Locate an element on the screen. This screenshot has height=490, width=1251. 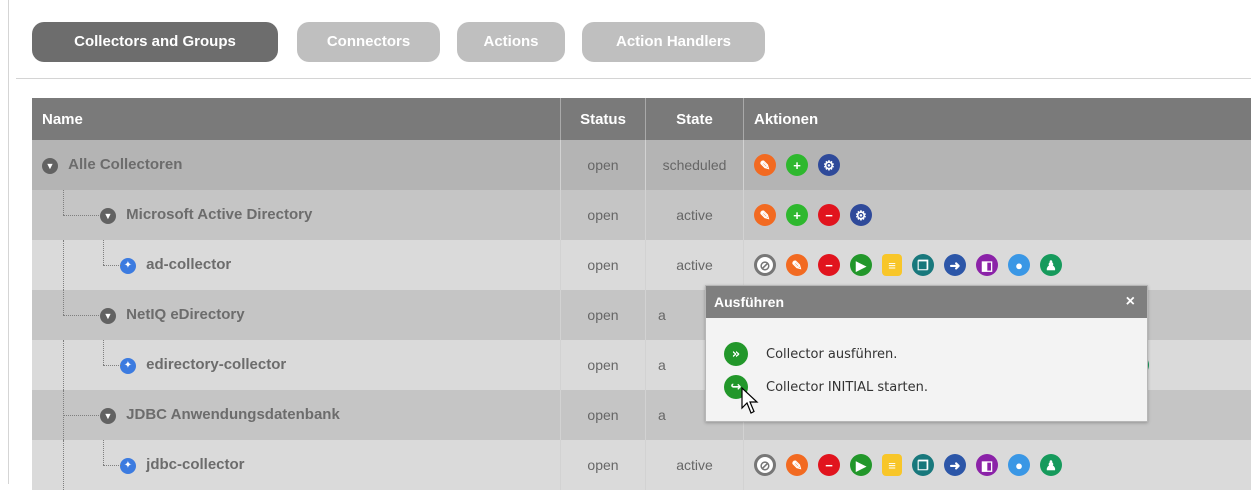
tab-connectors: Connectors is located at coordinates (368, 42).